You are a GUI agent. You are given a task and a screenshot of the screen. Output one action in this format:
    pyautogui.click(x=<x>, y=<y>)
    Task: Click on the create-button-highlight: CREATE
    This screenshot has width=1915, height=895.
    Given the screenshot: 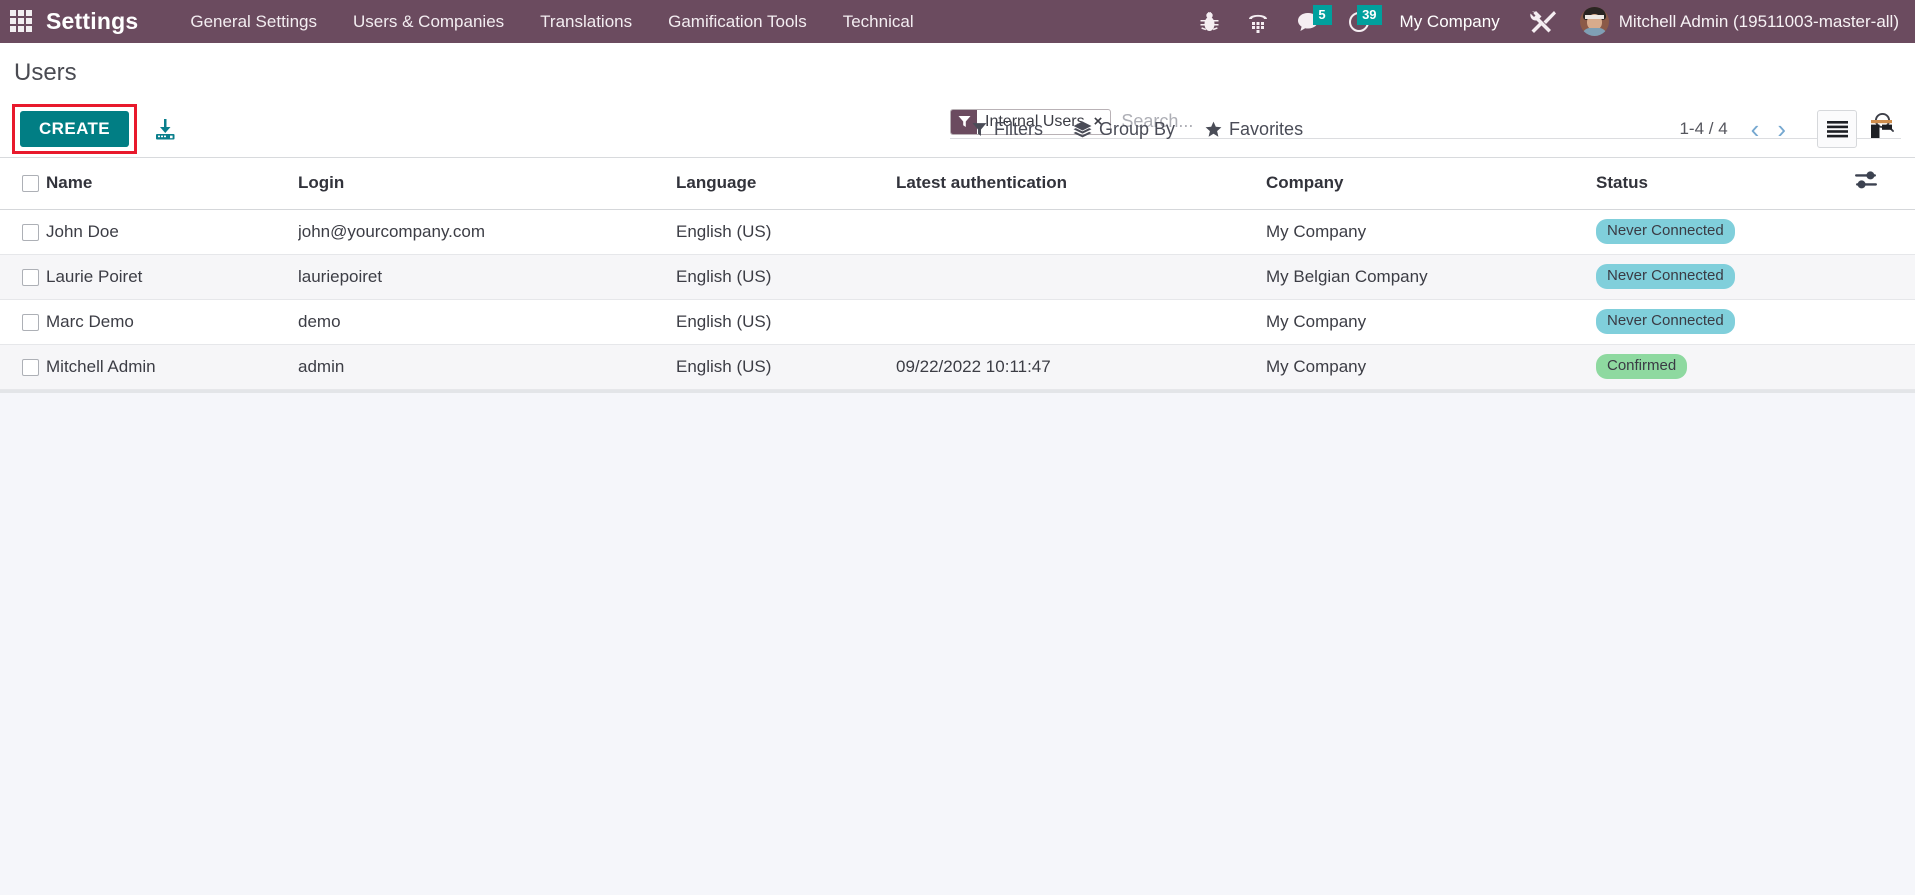 What is the action you would take?
    pyautogui.click(x=75, y=129)
    